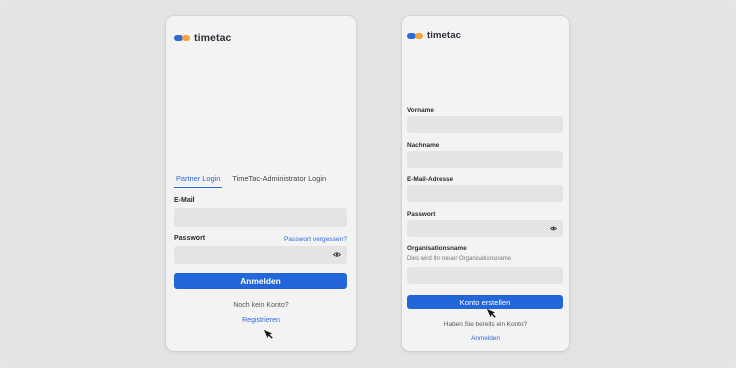 Image resolution: width=736 pixels, height=368 pixels. I want to click on email-address-field, so click(485, 193).